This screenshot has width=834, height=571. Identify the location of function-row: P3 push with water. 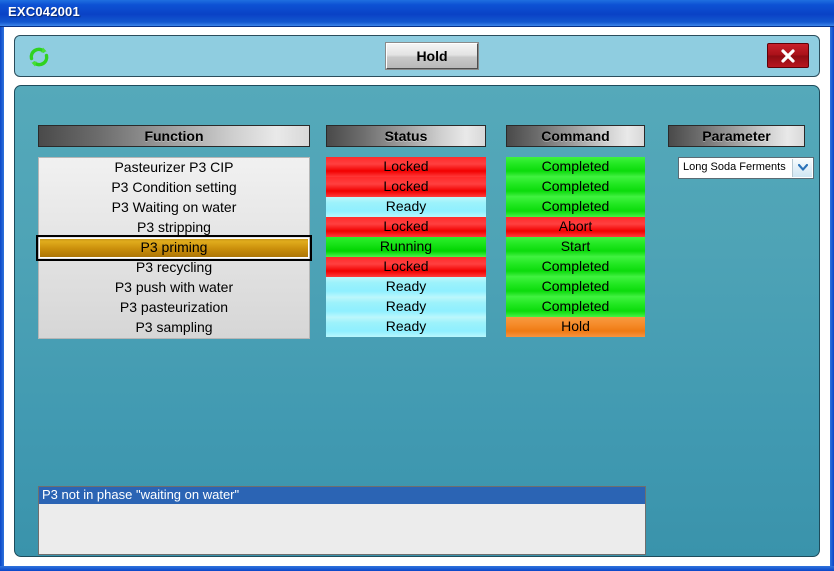
(174, 288).